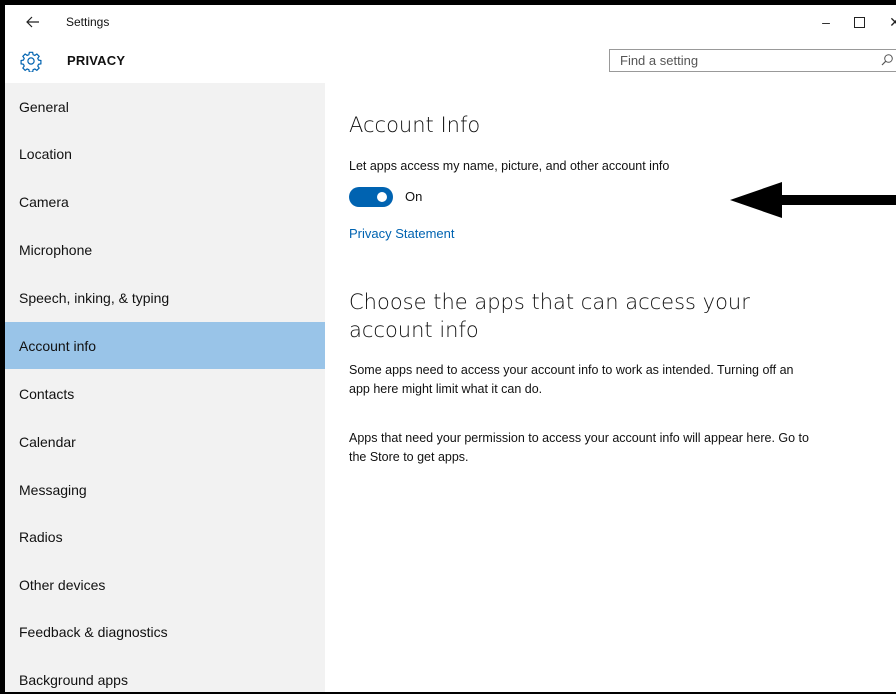 The image size is (896, 694). What do you see at coordinates (88, 22) in the screenshot?
I see `window-title: Settings` at bounding box center [88, 22].